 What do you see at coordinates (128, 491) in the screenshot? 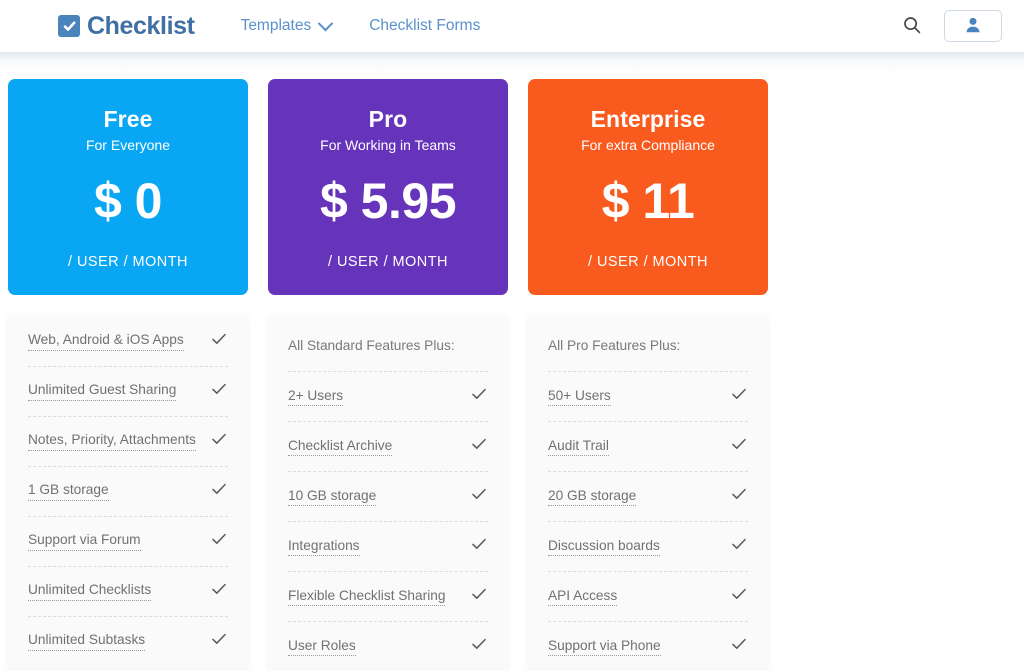
I see `feature-row: 1 GB storage` at bounding box center [128, 491].